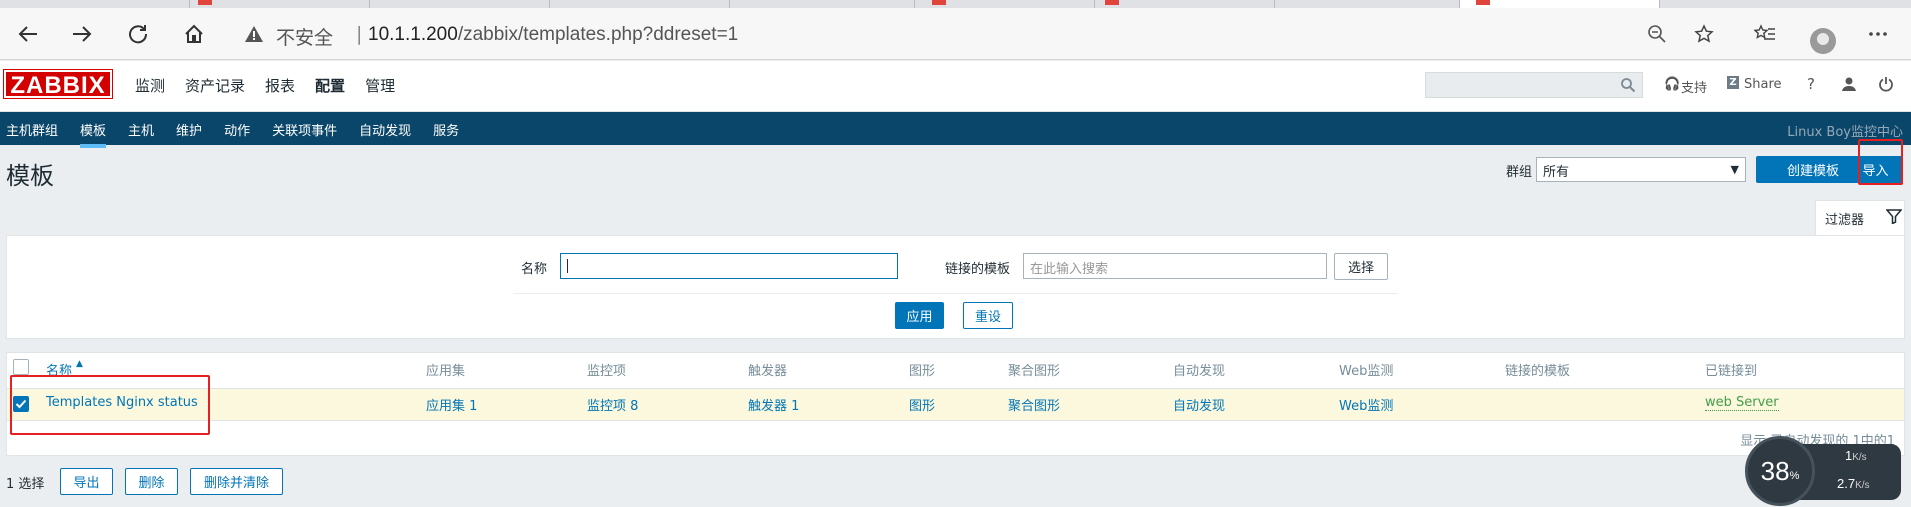 This screenshot has height=507, width=1911. Describe the element at coordinates (1560, 4) in the screenshot. I see `browser-tab-active` at that location.